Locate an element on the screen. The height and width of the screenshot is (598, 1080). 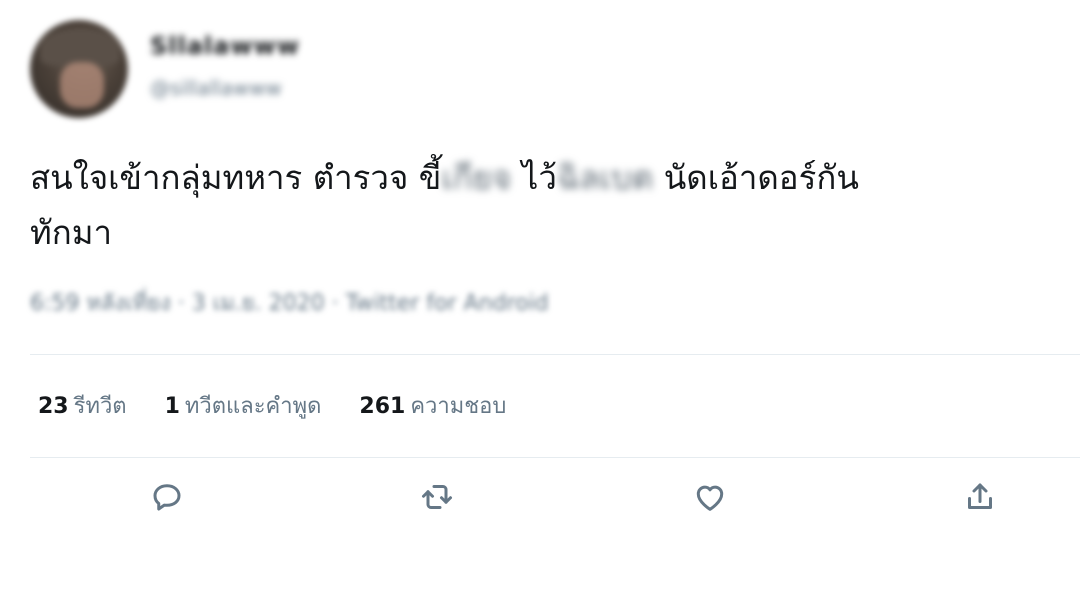
avatar is located at coordinates (79, 69).